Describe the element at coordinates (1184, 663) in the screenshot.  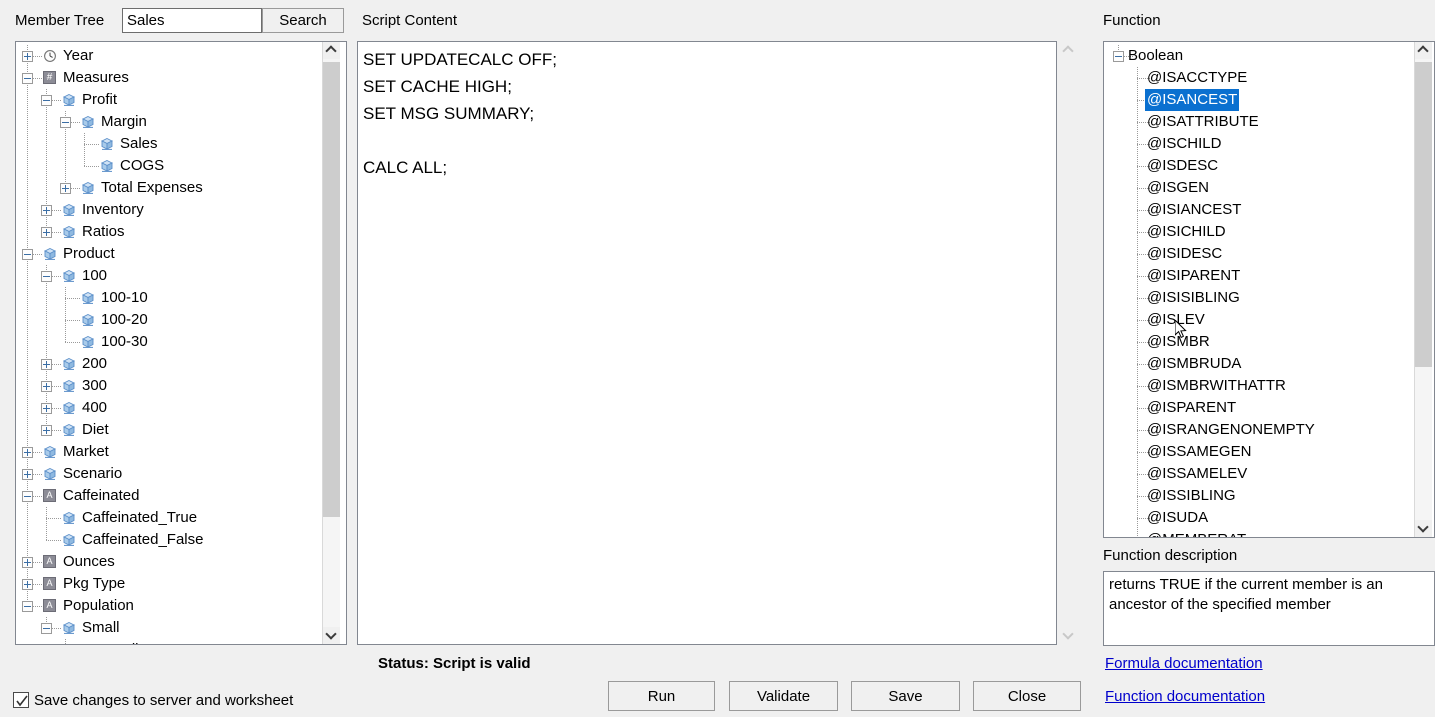
I see `formula-documentation-link: Formula documentation` at that location.